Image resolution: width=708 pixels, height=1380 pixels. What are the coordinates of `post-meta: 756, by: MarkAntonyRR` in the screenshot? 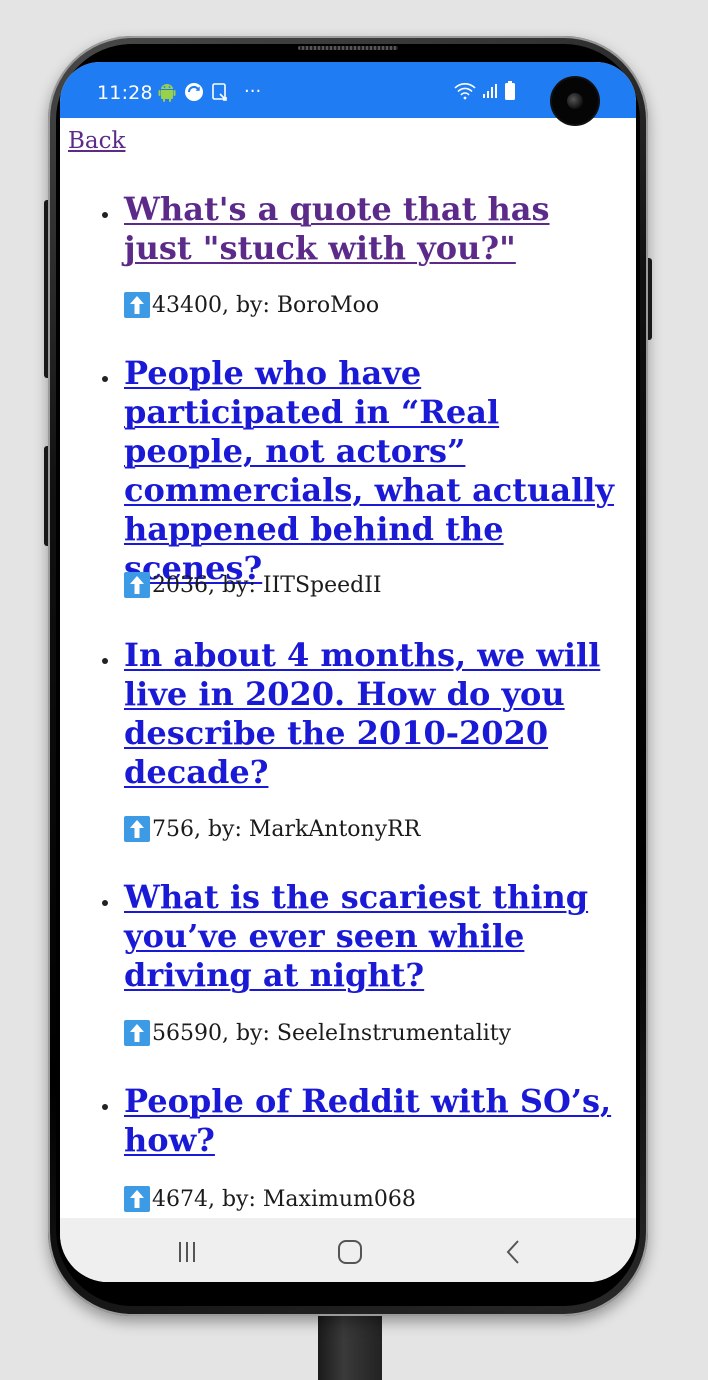 It's located at (272, 829).